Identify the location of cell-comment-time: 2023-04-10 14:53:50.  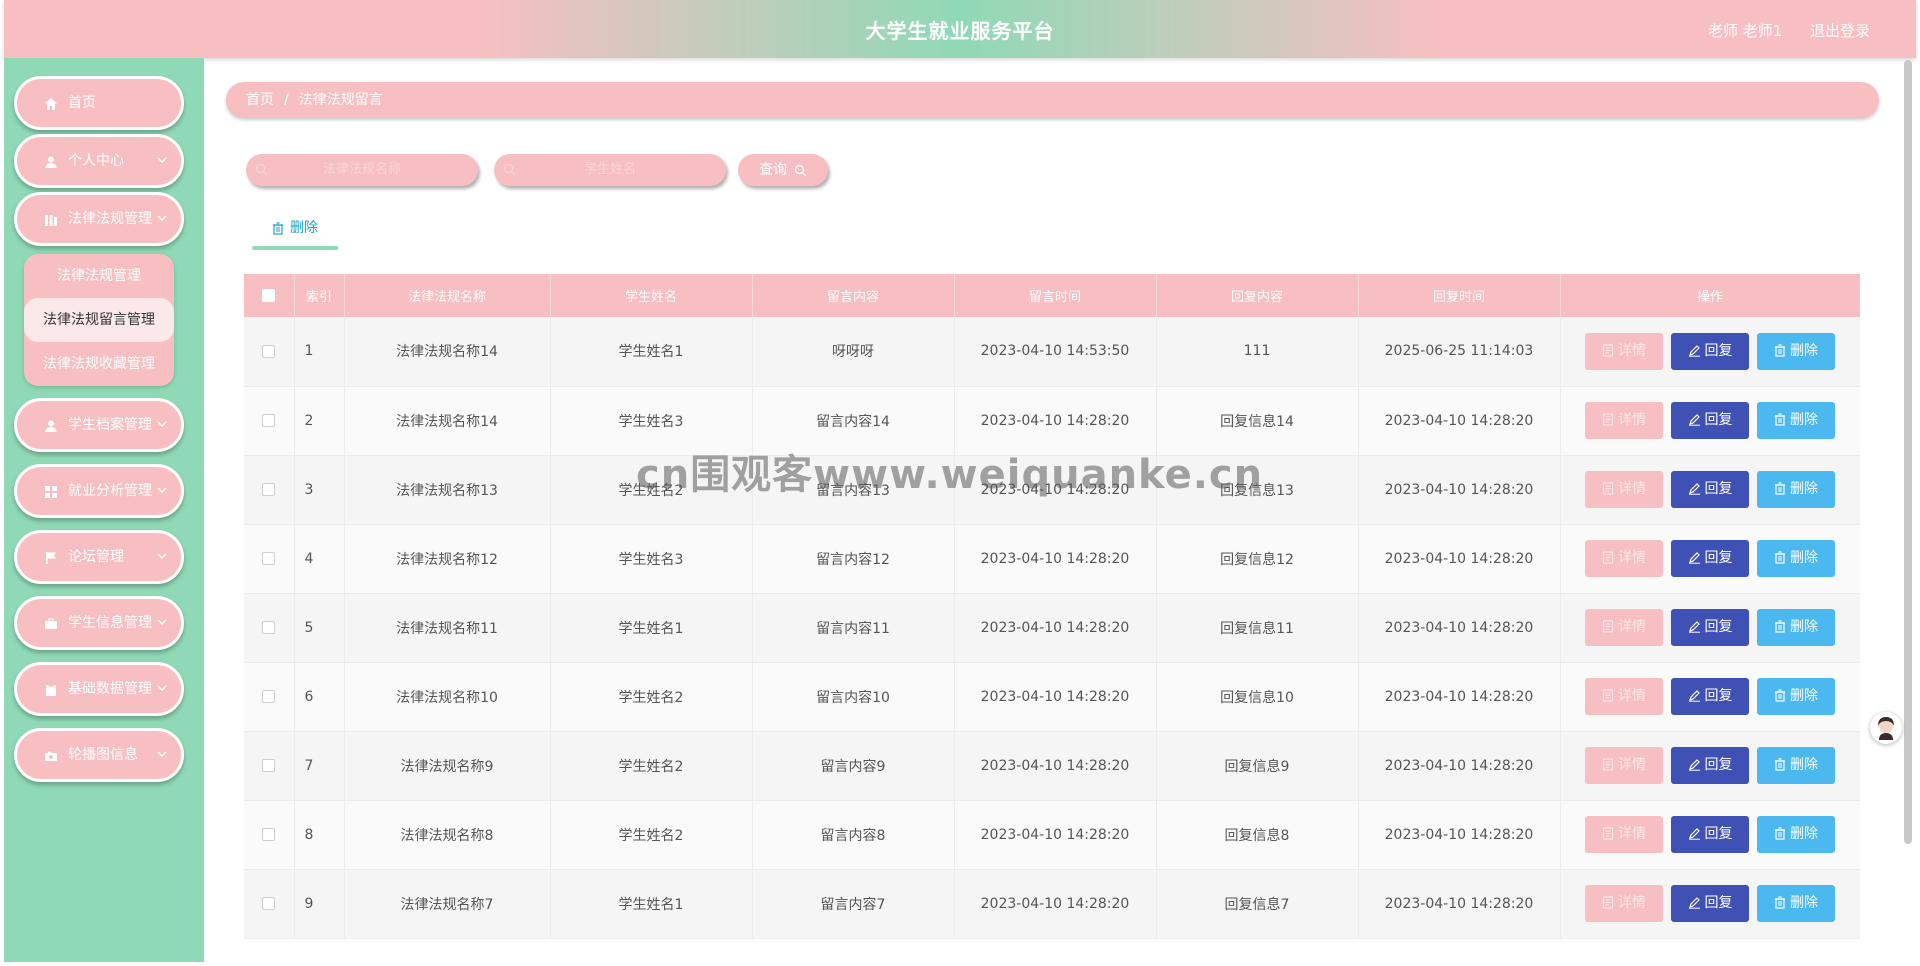
(1055, 352).